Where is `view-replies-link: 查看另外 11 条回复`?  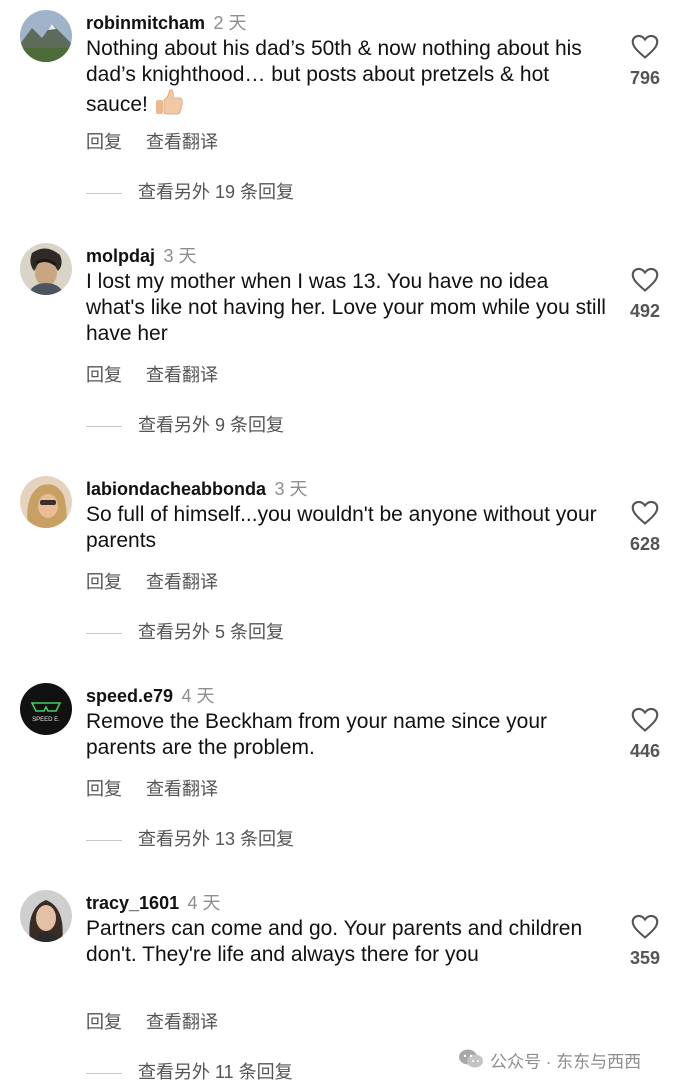 view-replies-link: 查看另外 11 条回复 is located at coordinates (189, 1072).